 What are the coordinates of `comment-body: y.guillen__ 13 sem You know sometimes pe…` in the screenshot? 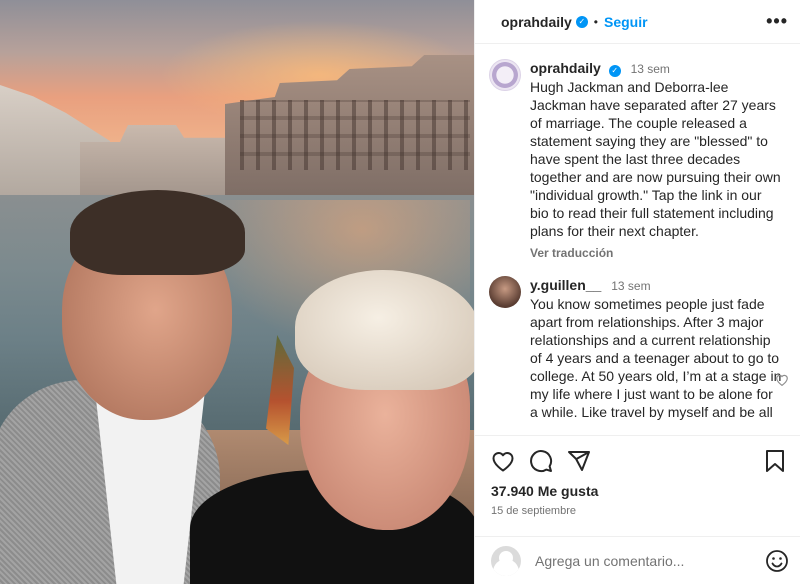 It's located at (657, 348).